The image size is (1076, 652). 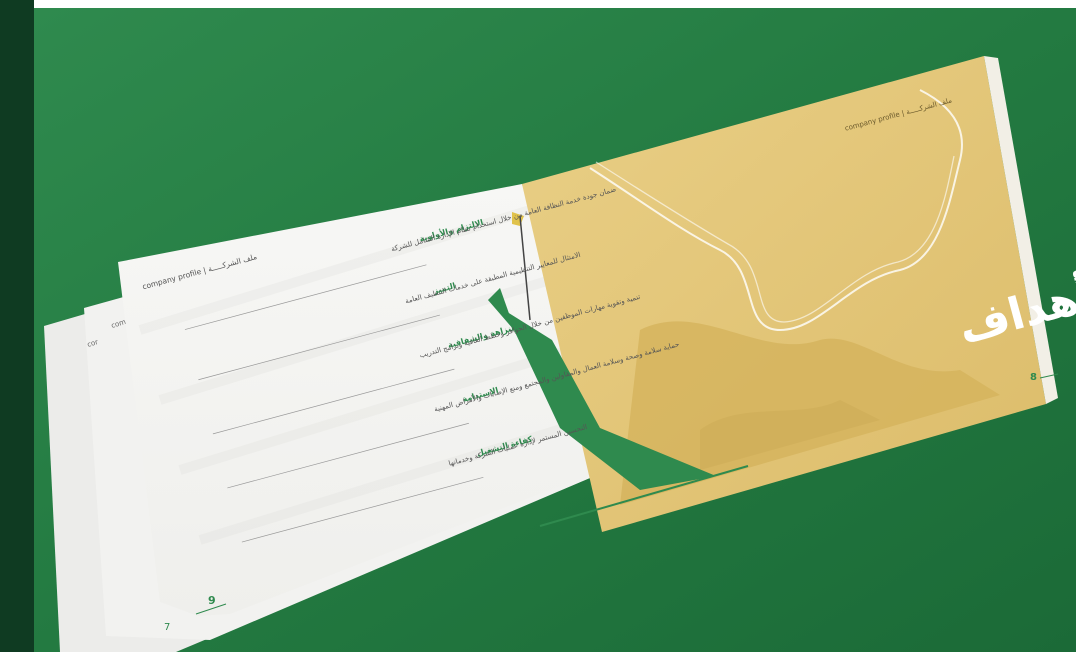 I want to click on under-page-number: 7, so click(x=167, y=627).